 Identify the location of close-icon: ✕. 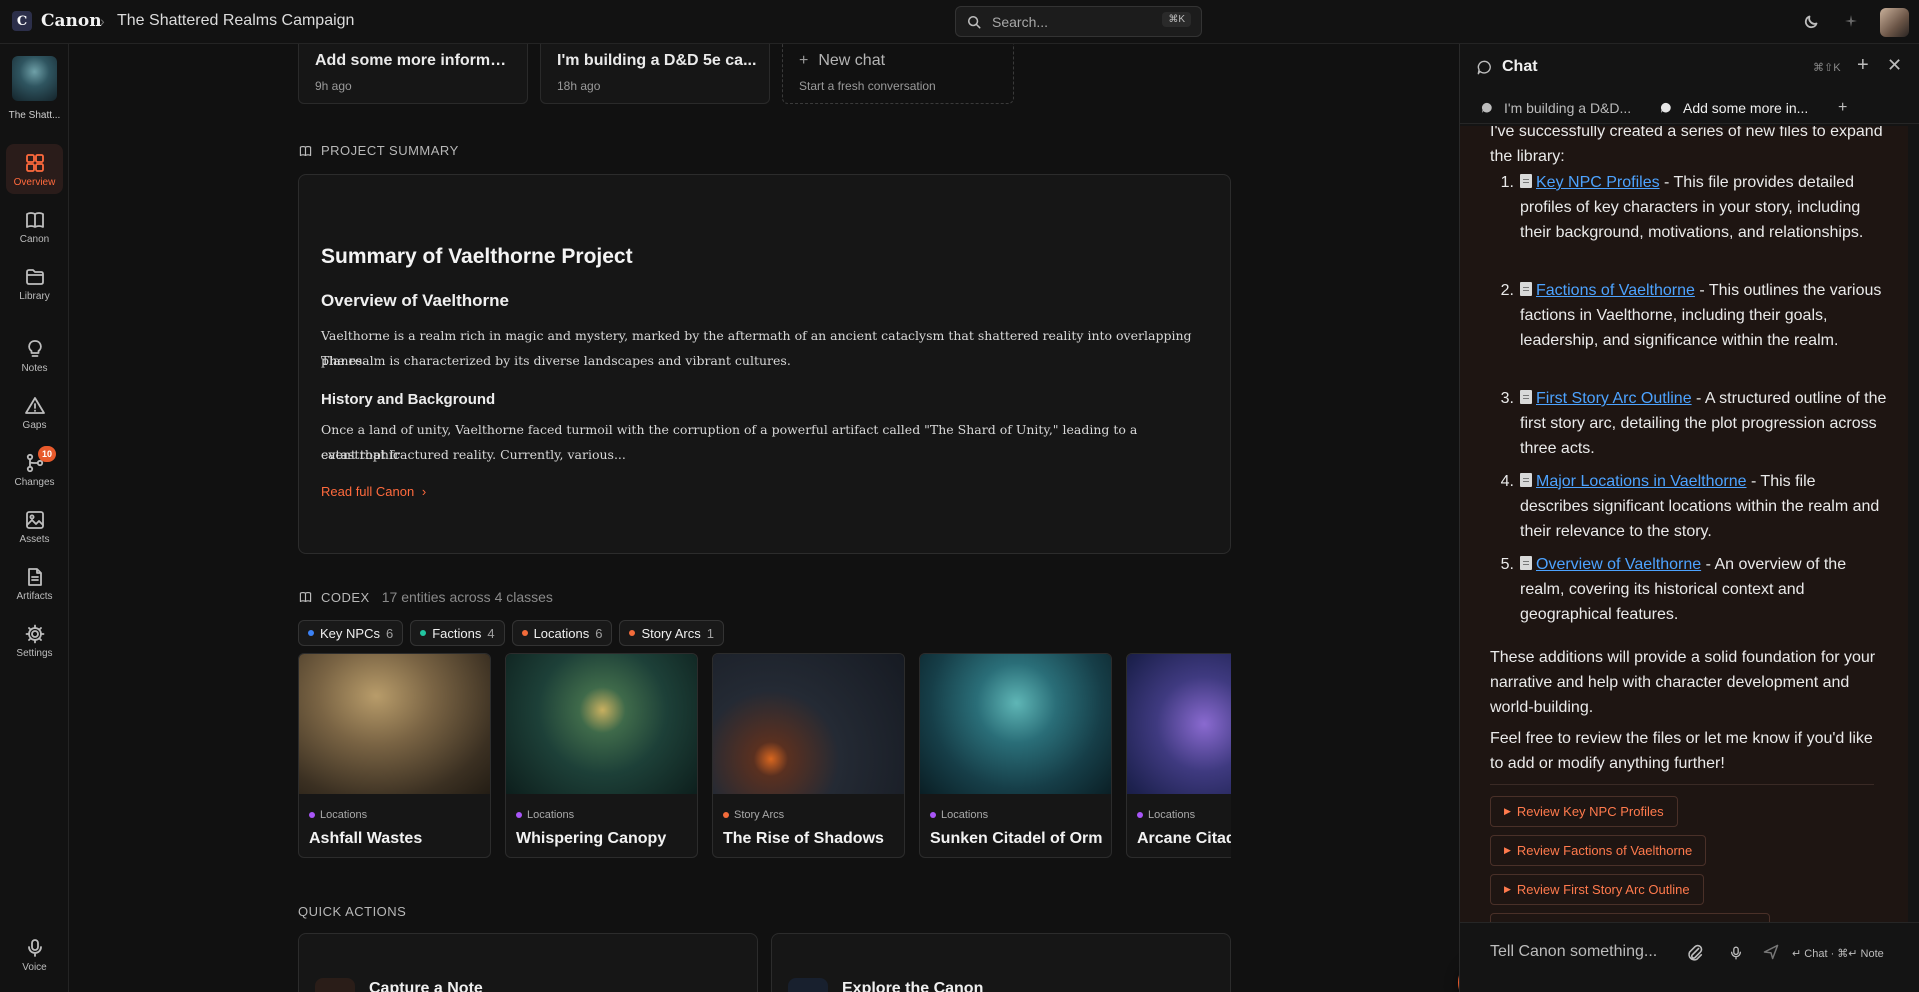
(1894, 65).